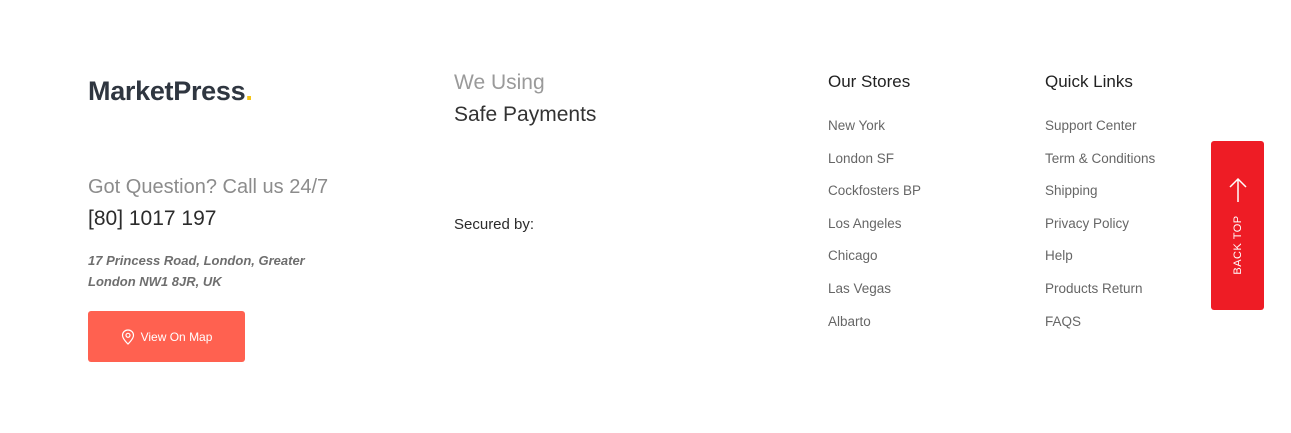 The height and width of the screenshot is (433, 1291). What do you see at coordinates (128, 336) in the screenshot?
I see `map-pin-icon` at bounding box center [128, 336].